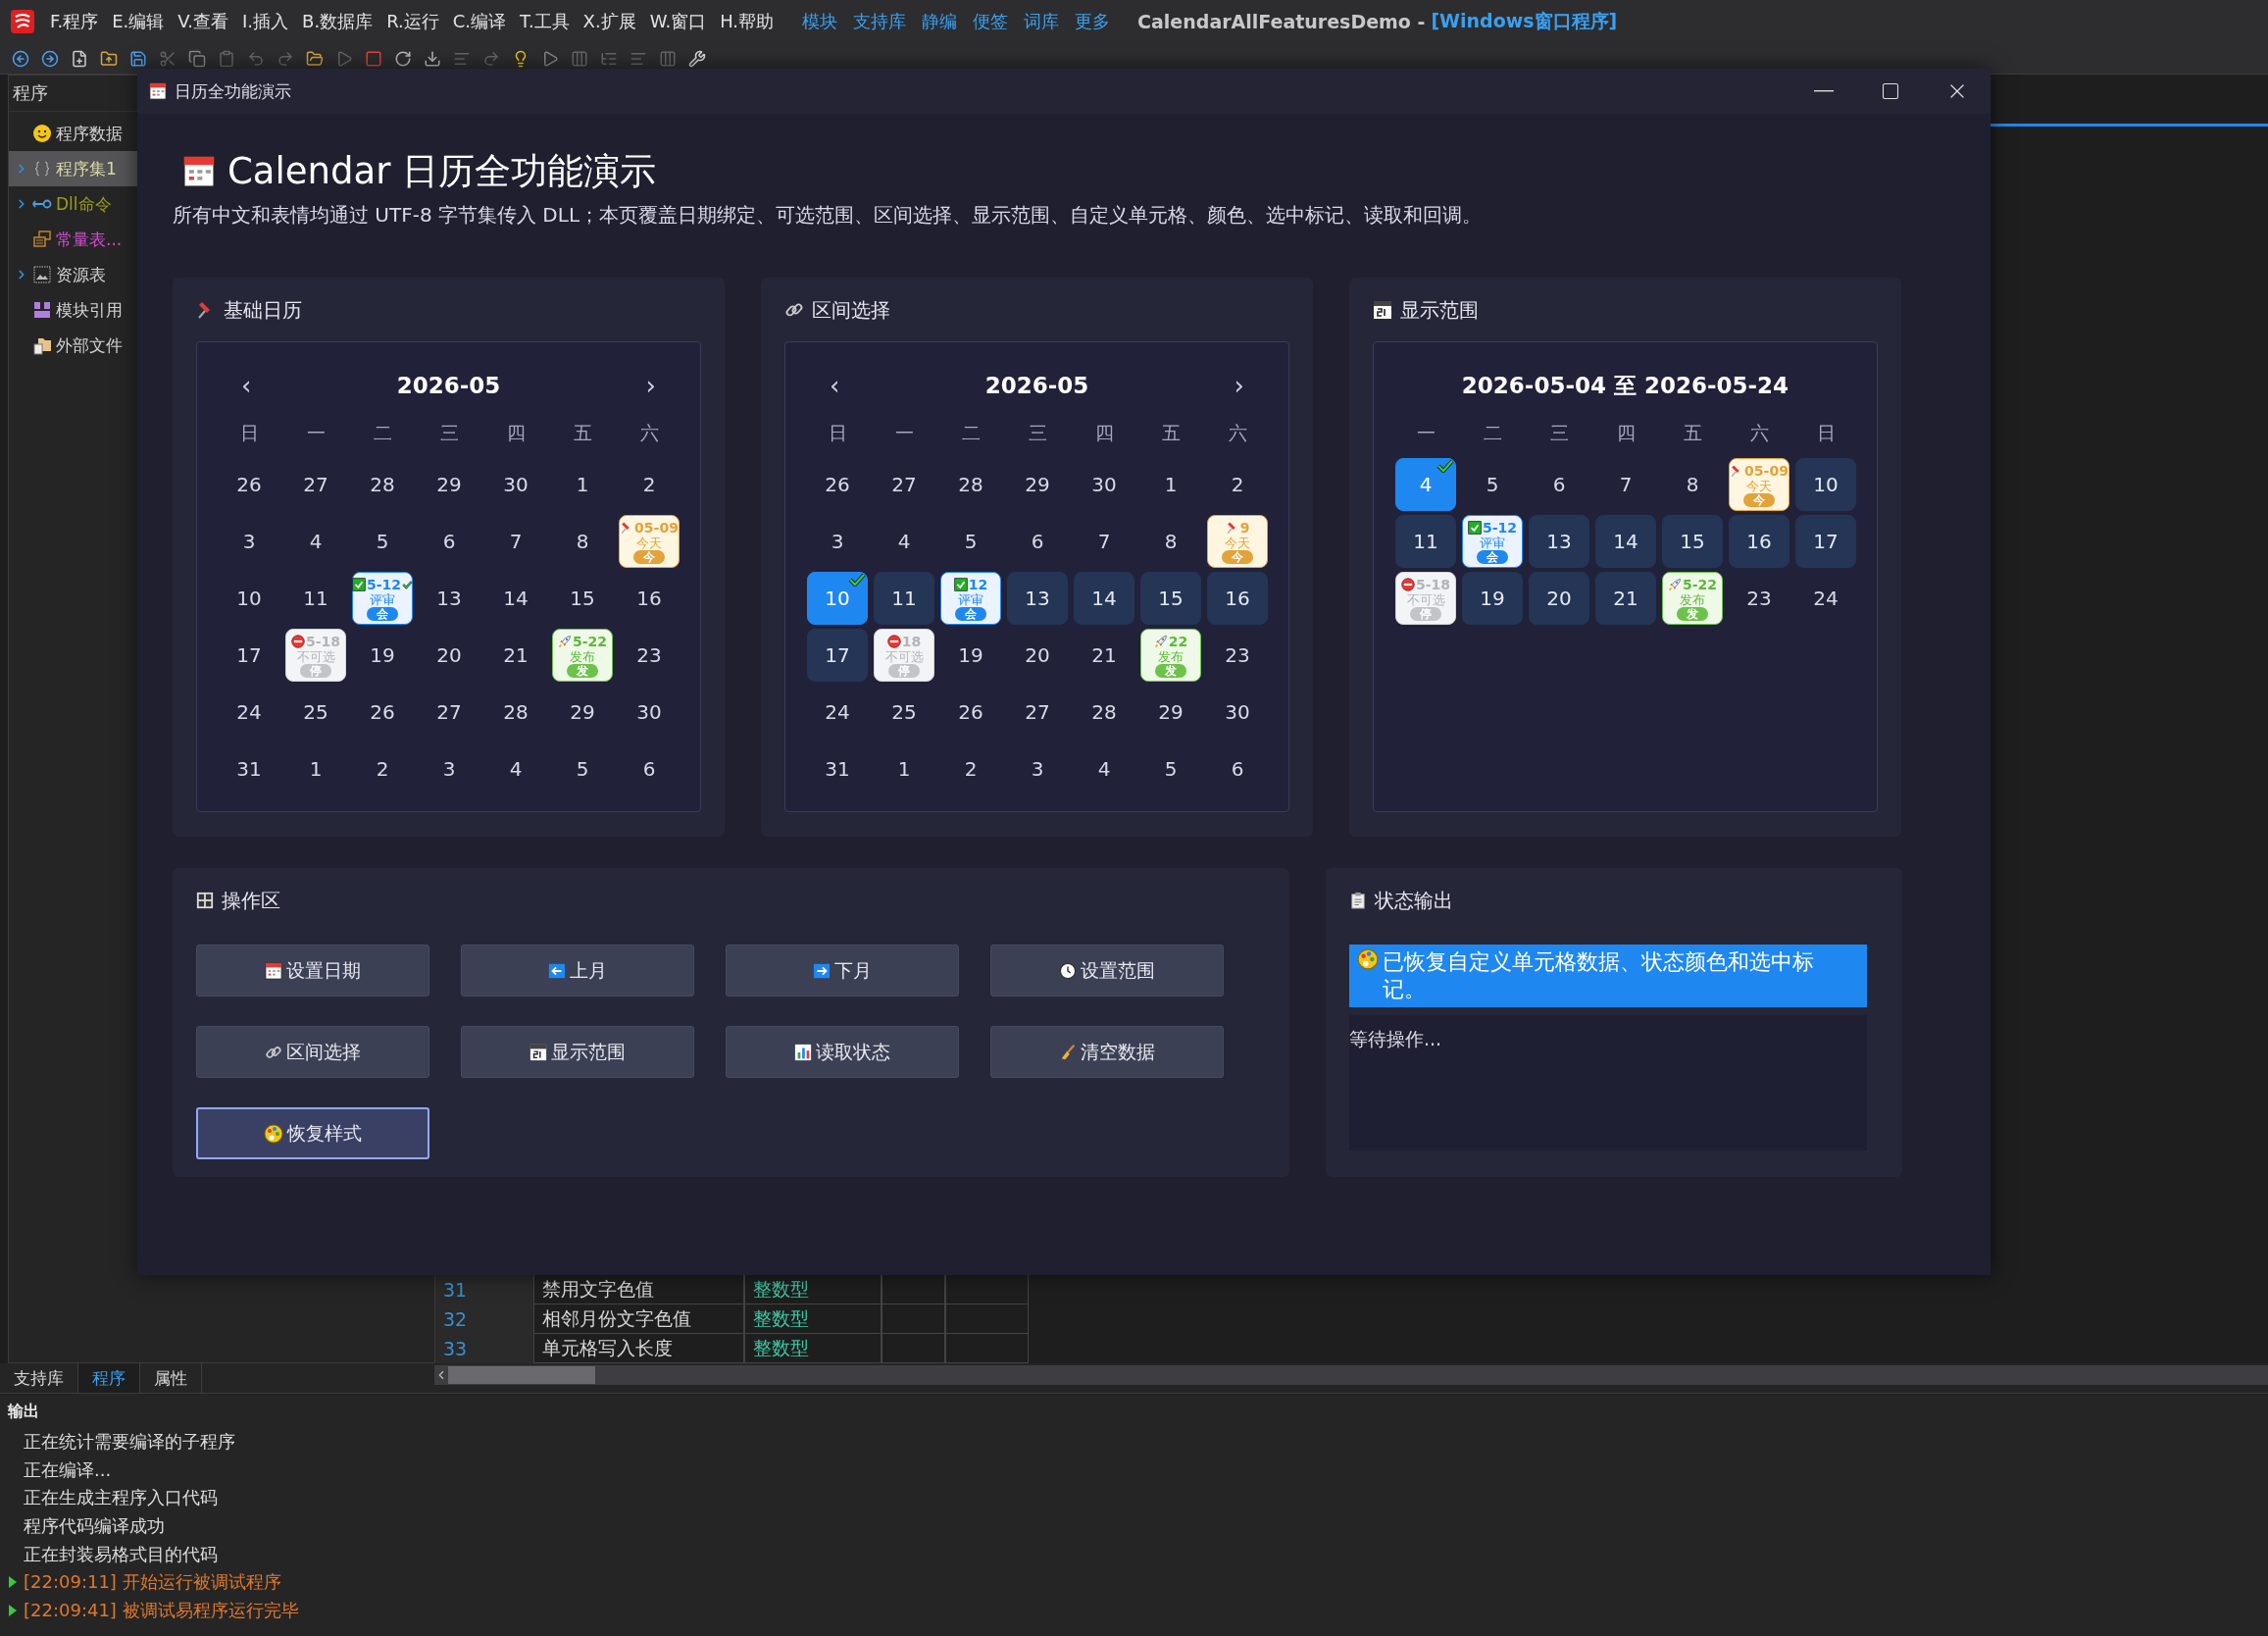 The height and width of the screenshot is (1636, 2268). I want to click on action-button: 读取状态, so click(842, 1052).